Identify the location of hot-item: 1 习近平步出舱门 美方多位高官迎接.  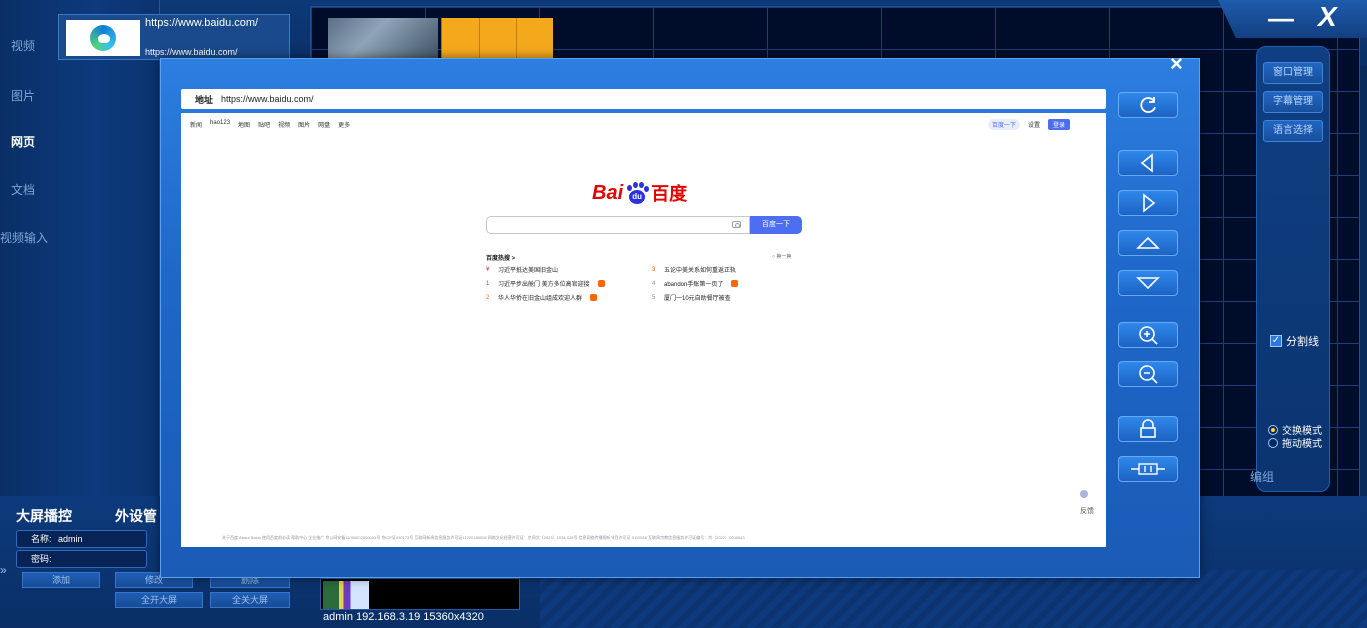
(545, 283).